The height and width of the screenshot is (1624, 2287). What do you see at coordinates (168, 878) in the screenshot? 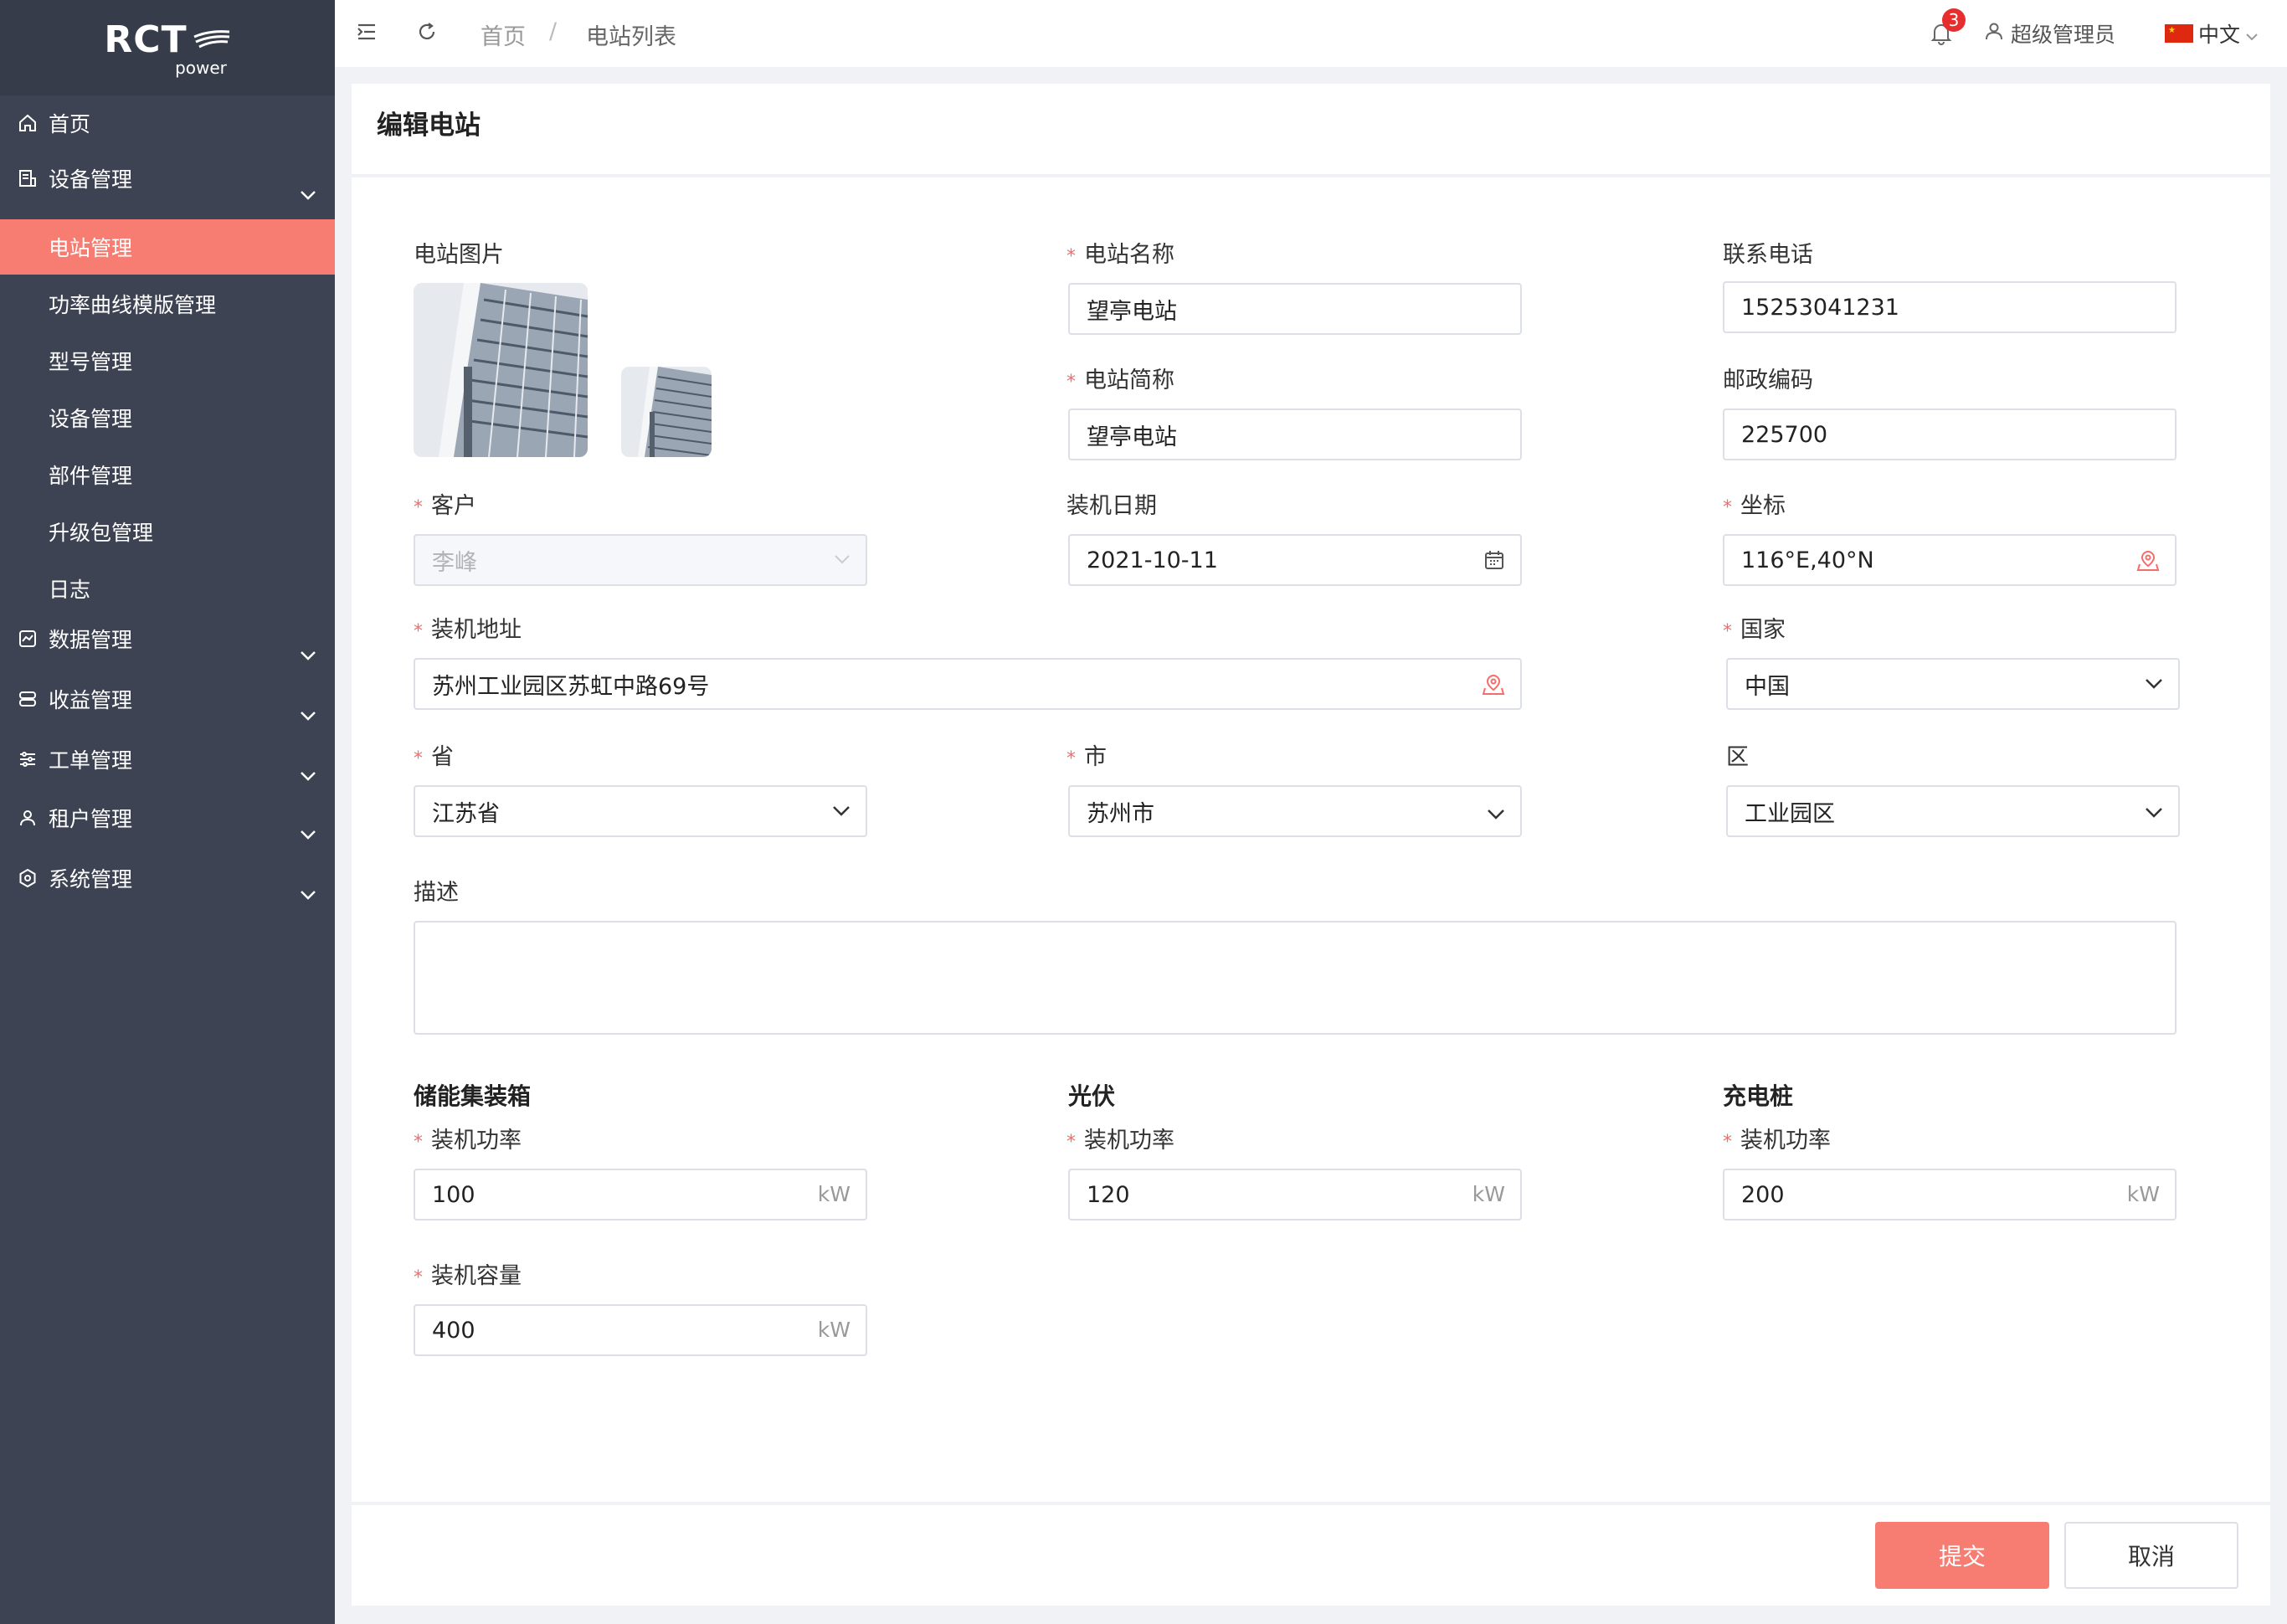
I see `sidebar-item-system: 系统管理` at bounding box center [168, 878].